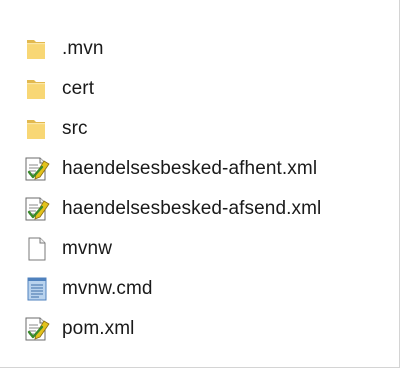 This screenshot has height=369, width=414. What do you see at coordinates (37, 249) in the screenshot?
I see `blank-file-icon` at bounding box center [37, 249].